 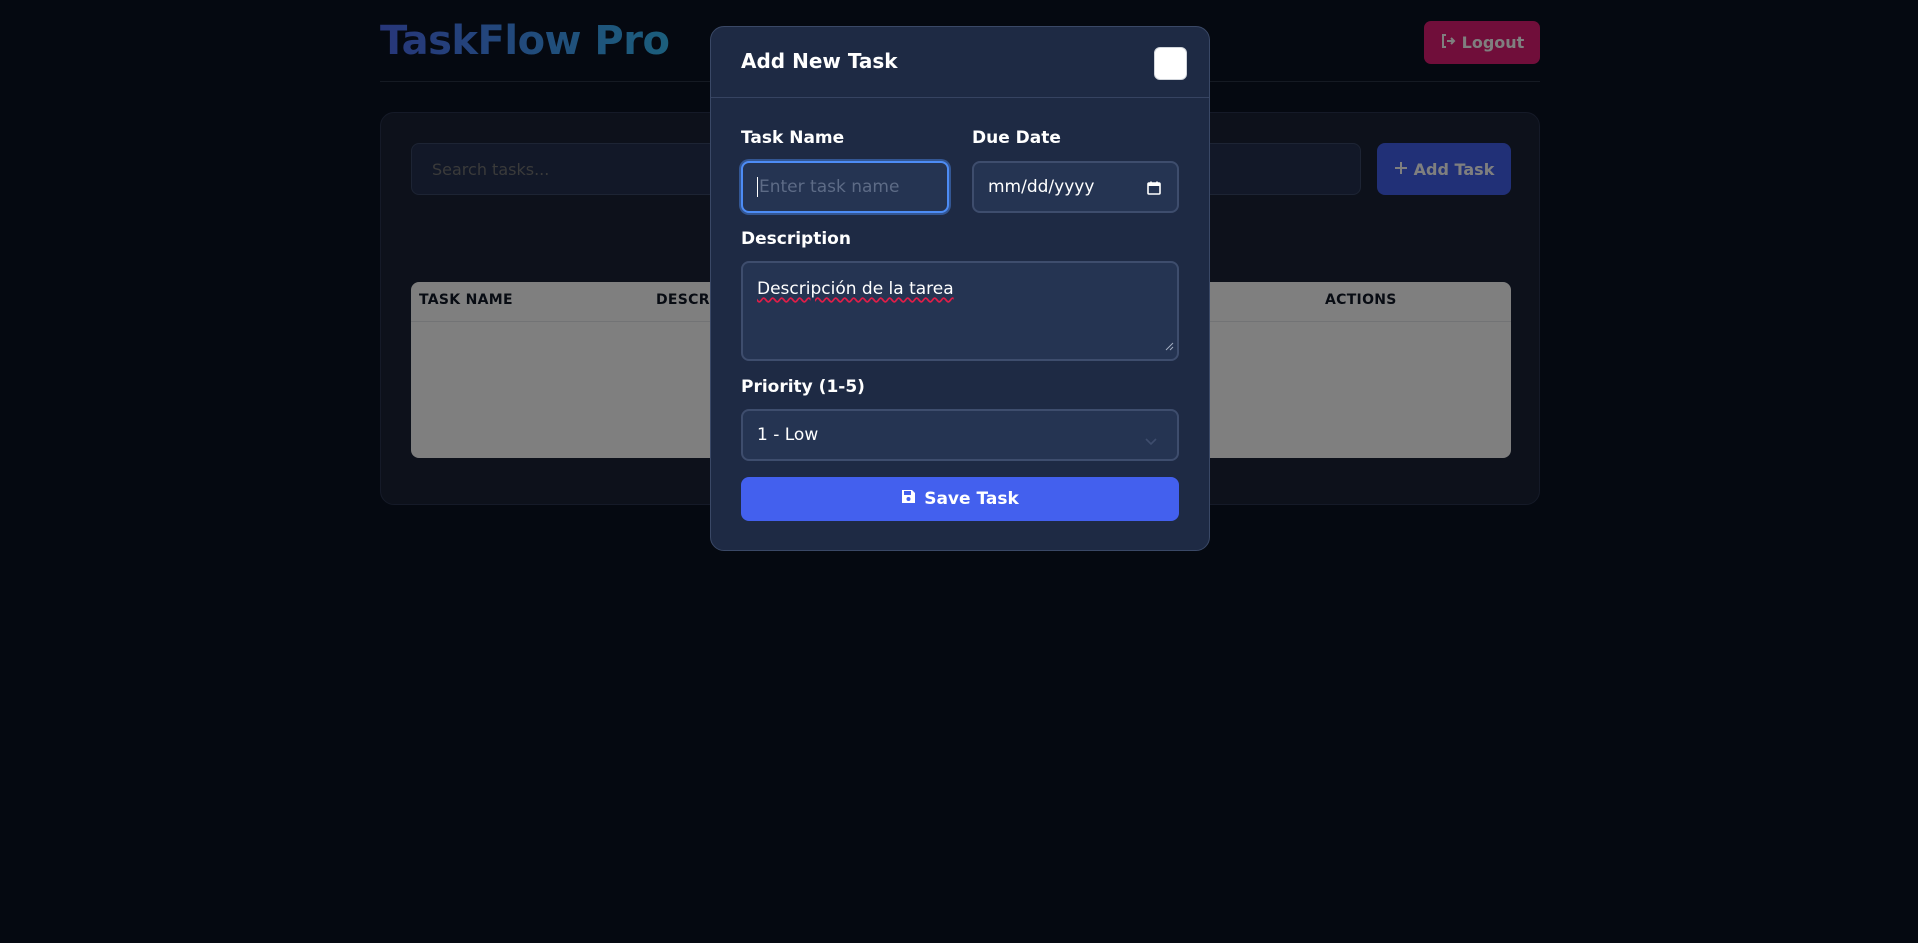 What do you see at coordinates (1016, 138) in the screenshot?
I see `due-date-label: Due Date` at bounding box center [1016, 138].